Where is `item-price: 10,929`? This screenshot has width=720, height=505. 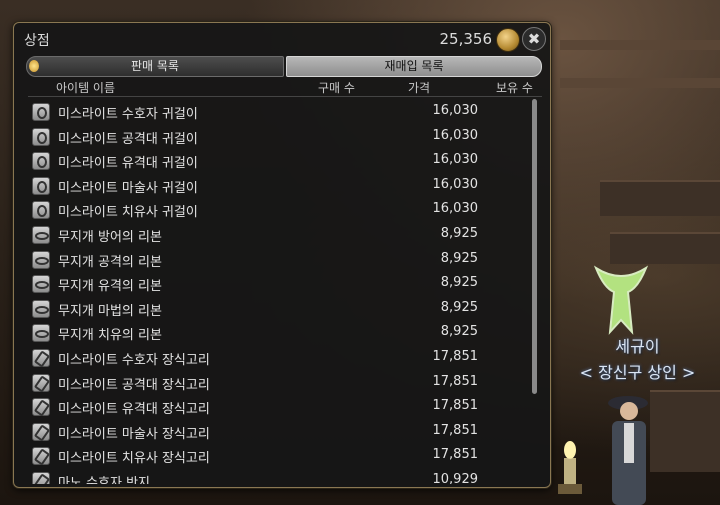
item-price: 10,929 is located at coordinates (455, 477).